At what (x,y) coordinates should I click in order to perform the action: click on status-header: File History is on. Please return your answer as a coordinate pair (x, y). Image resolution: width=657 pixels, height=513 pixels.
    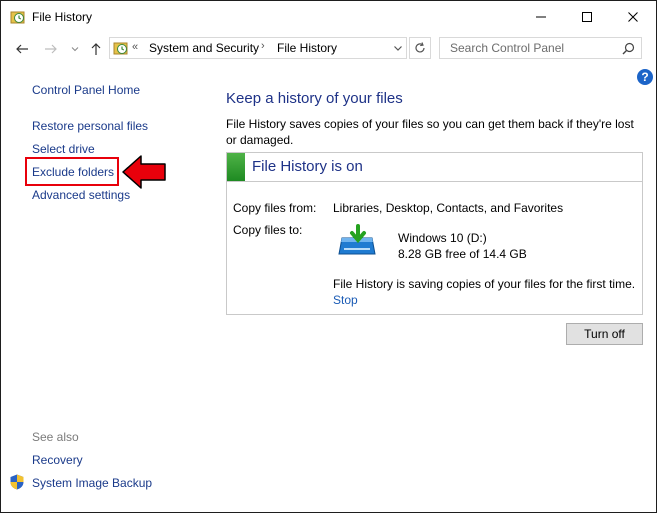
    Looking at the image, I should click on (434, 167).